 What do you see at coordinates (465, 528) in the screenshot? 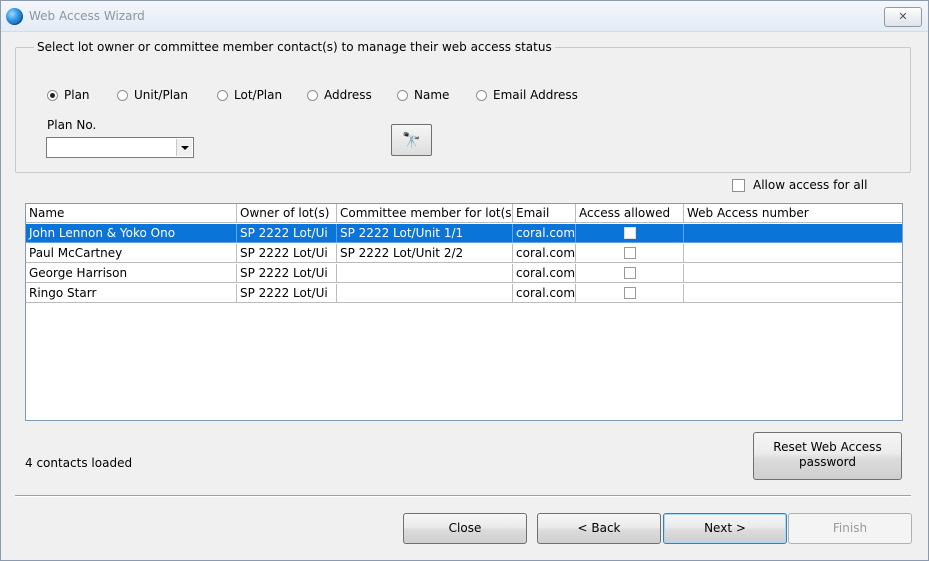
I see `close-button: Close` at bounding box center [465, 528].